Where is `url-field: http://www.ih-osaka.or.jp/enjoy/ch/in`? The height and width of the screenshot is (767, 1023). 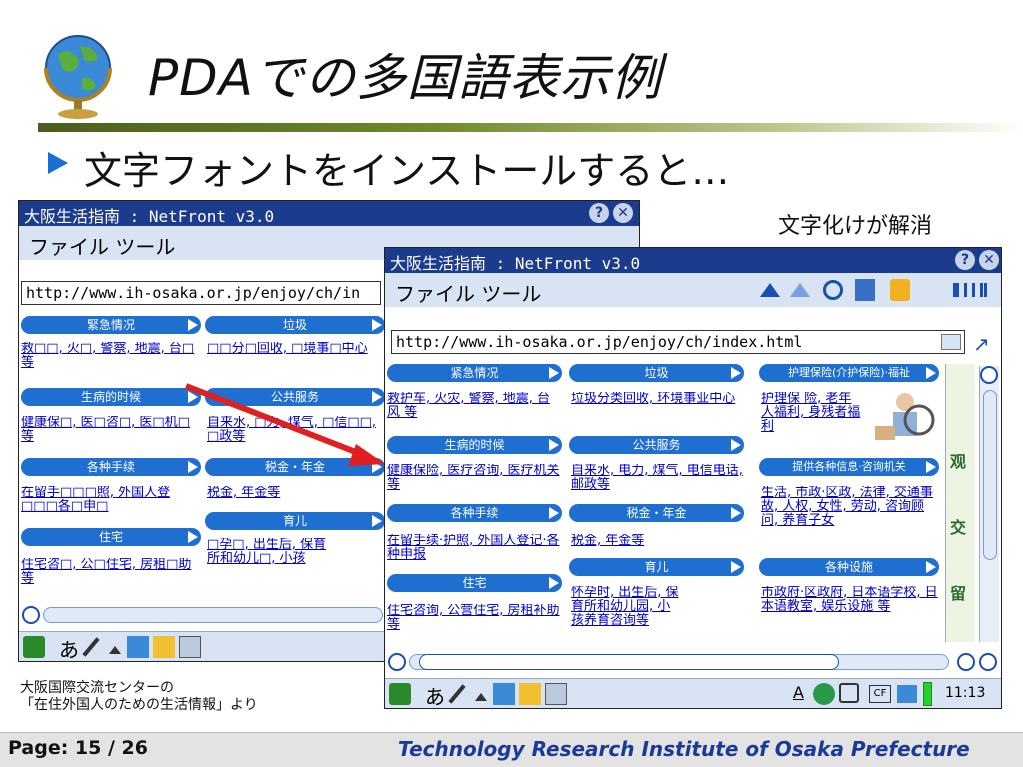 url-field: http://www.ih-osaka.or.jp/enjoy/ch/in is located at coordinates (201, 293).